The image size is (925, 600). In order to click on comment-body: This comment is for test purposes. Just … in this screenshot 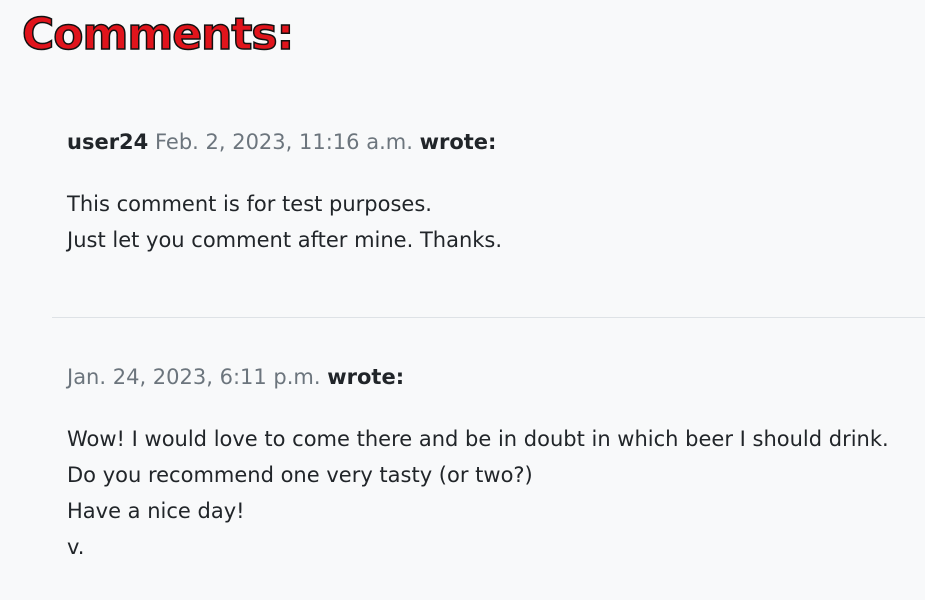, I will do `click(496, 222)`.